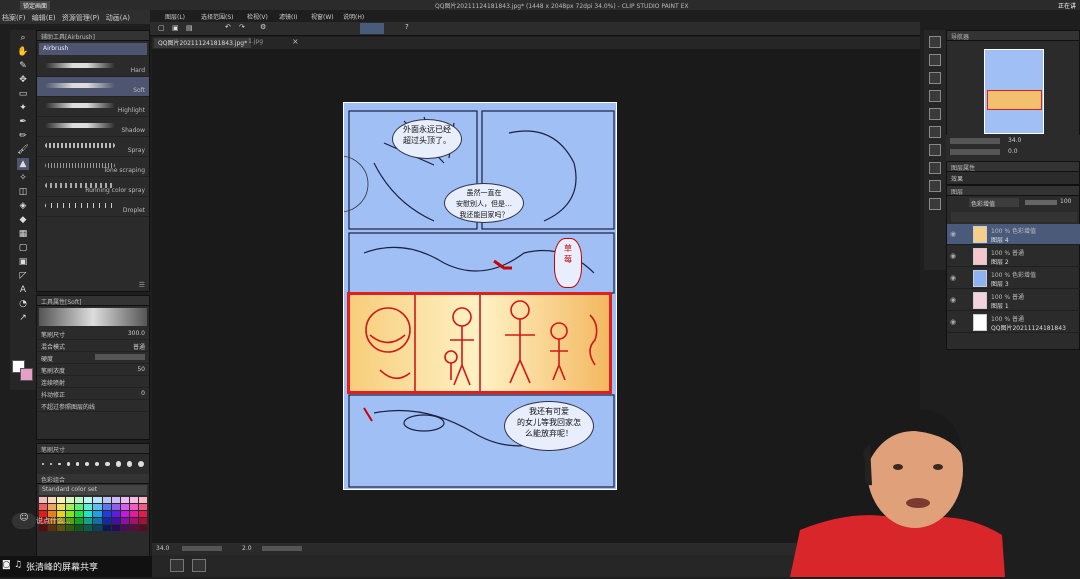 The image size is (1080, 579). I want to click on open-icon: ▣, so click(175, 28).